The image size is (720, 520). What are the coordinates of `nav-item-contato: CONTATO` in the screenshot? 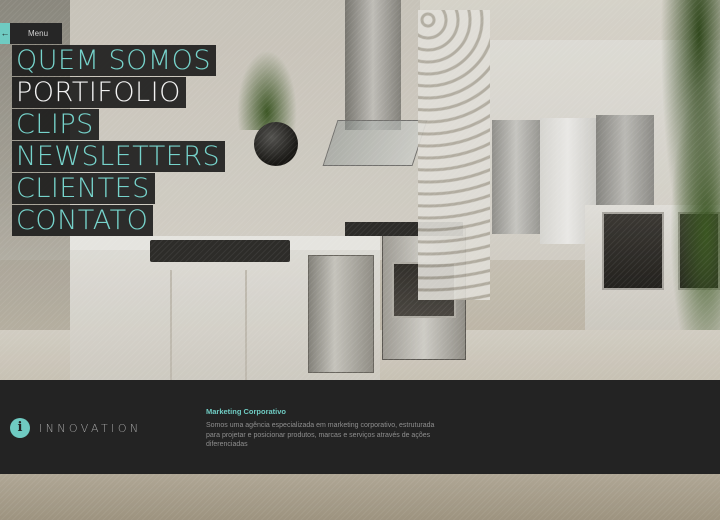 It's located at (118, 221).